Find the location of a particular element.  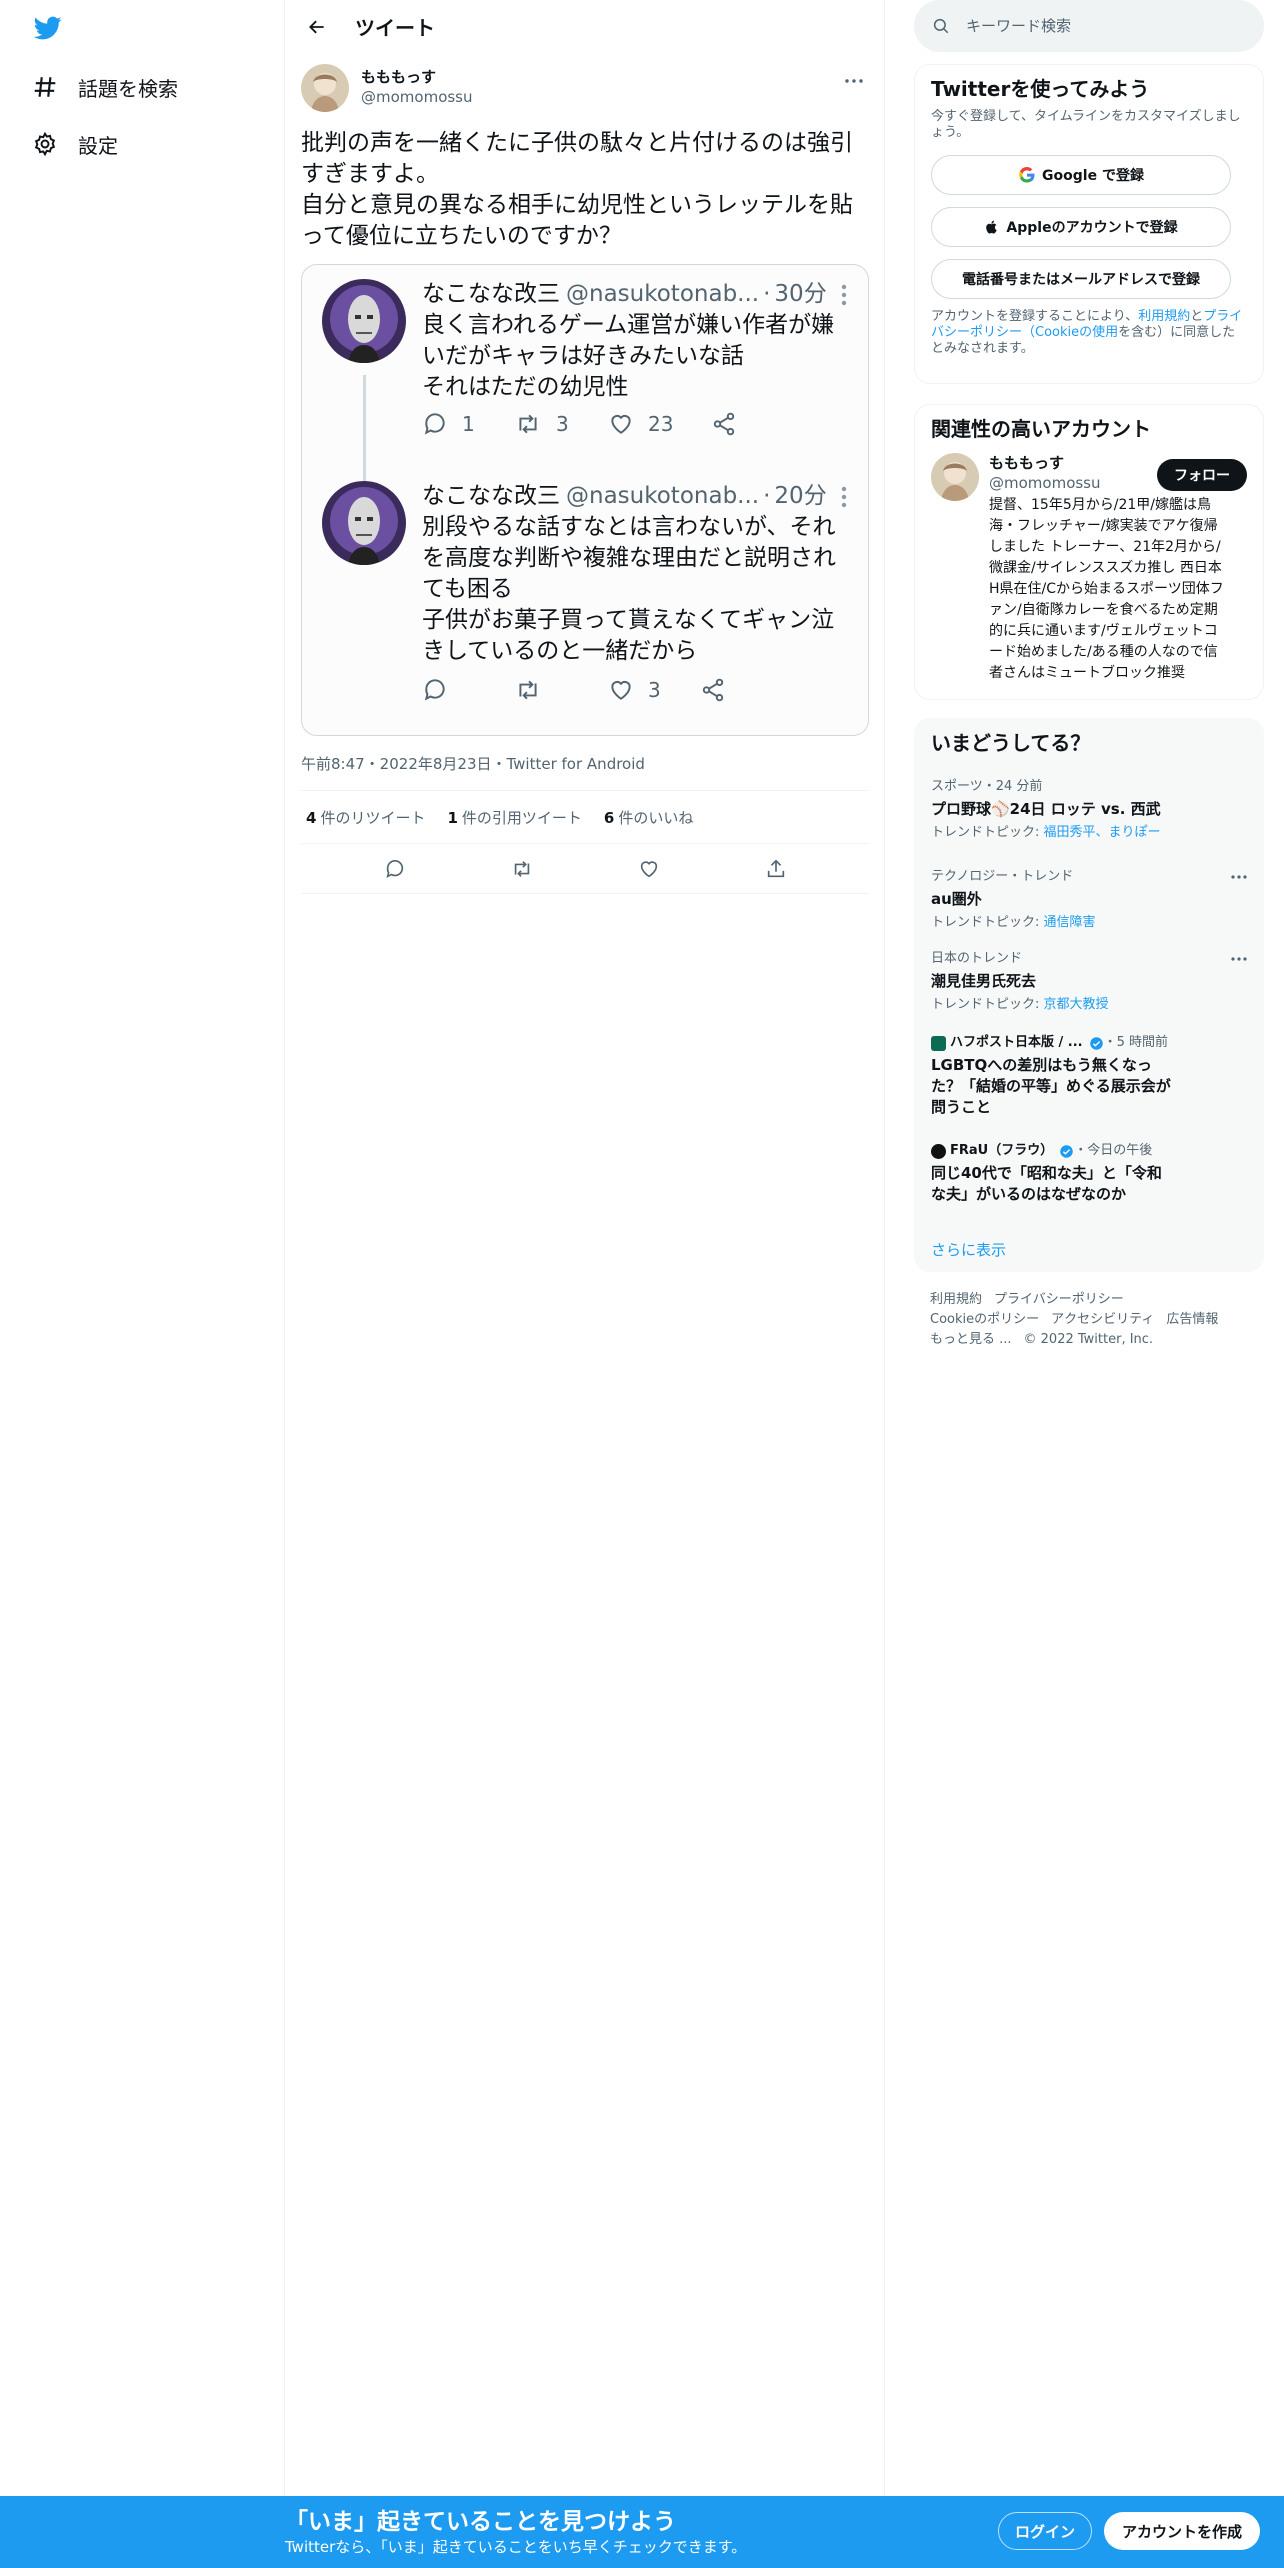

search-icon is located at coordinates (941, 26).